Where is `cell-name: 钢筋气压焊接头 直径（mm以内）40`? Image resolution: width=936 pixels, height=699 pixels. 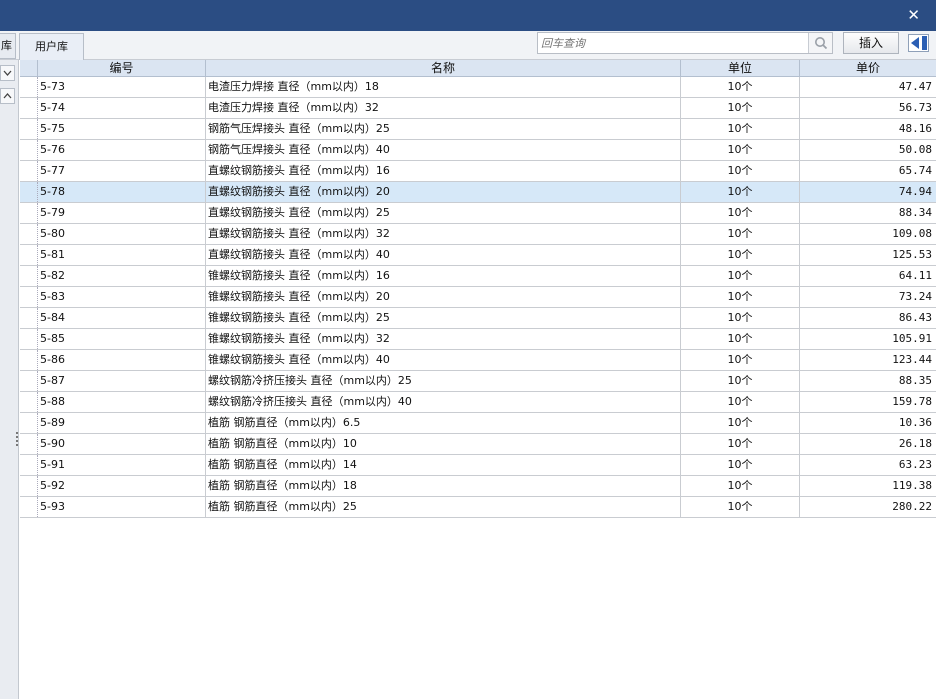 cell-name: 钢筋气压焊接头 直径（mm以内）40 is located at coordinates (443, 150).